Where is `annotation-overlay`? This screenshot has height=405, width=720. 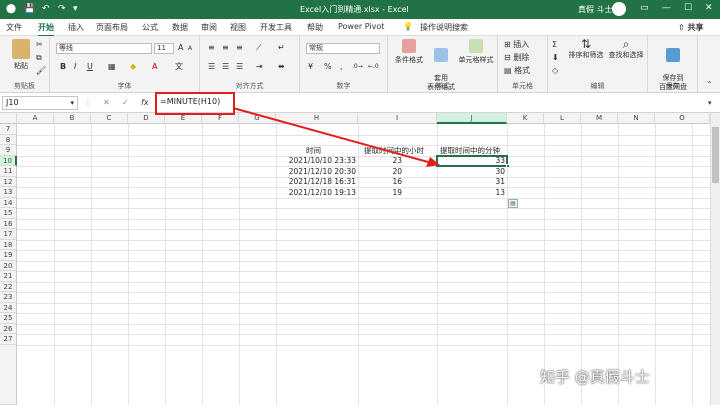 annotation-overlay is located at coordinates (297, 129).